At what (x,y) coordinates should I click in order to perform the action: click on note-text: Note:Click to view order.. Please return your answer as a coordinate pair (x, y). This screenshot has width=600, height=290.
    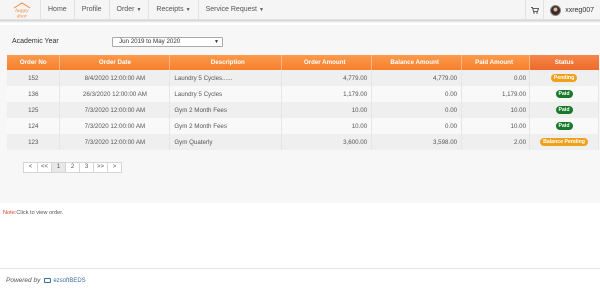
    Looking at the image, I should click on (33, 213).